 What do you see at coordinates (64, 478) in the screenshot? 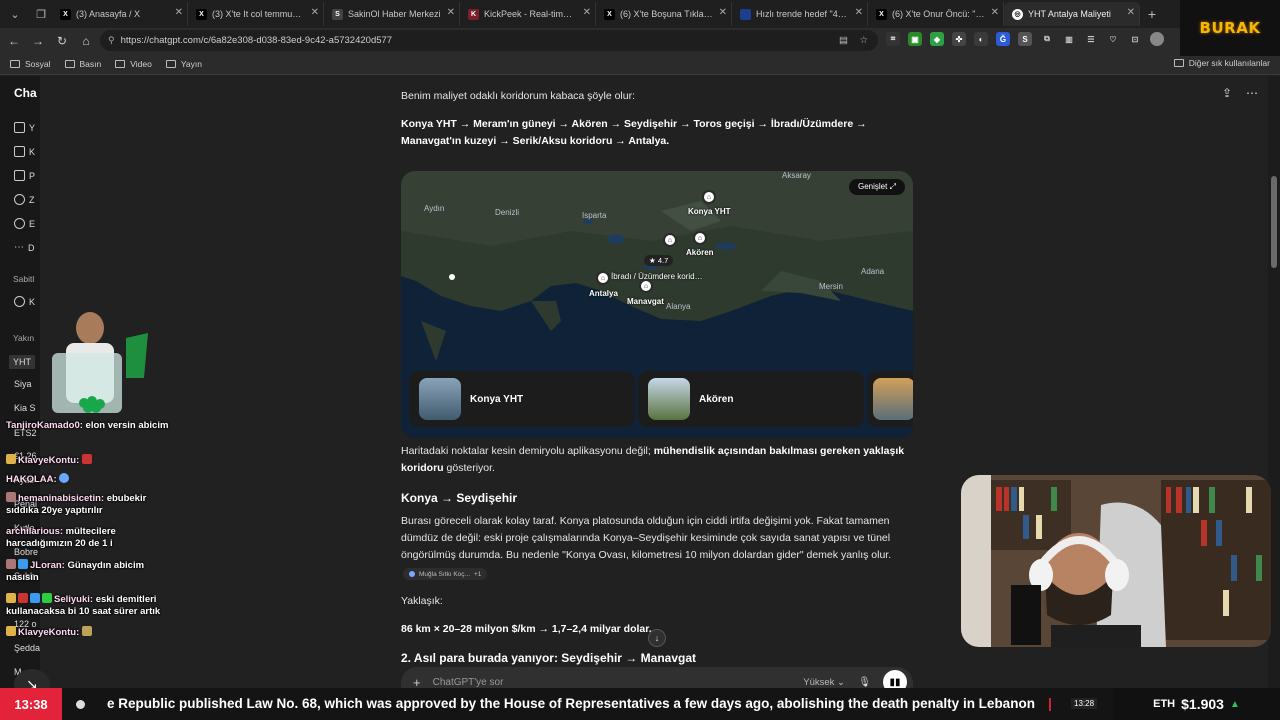
I see `emote-icon` at bounding box center [64, 478].